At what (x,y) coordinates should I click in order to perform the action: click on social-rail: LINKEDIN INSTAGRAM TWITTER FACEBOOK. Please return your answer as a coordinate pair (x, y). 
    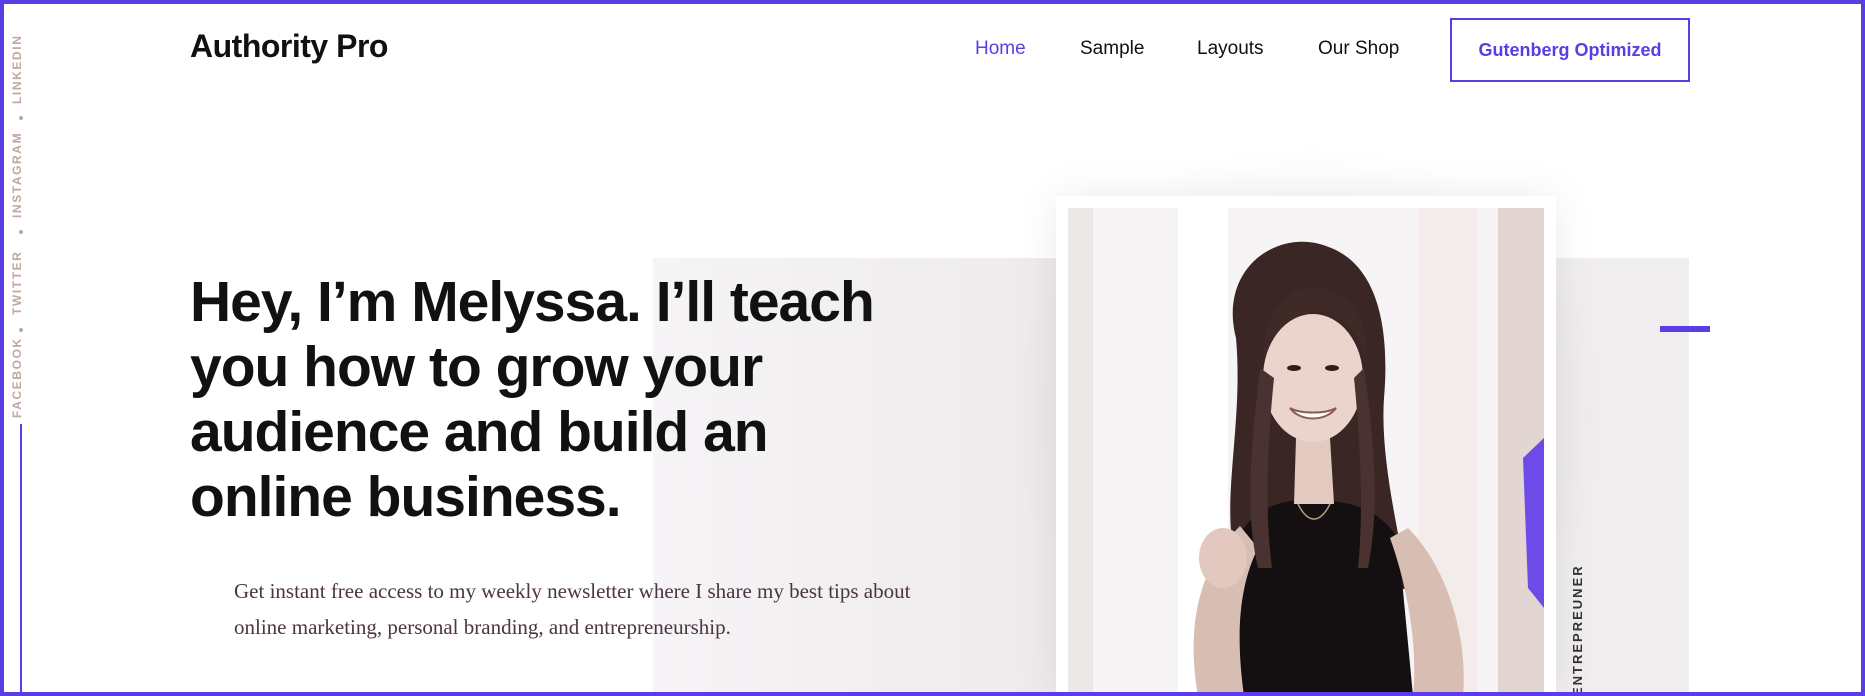
    Looking at the image, I should click on (21, 226).